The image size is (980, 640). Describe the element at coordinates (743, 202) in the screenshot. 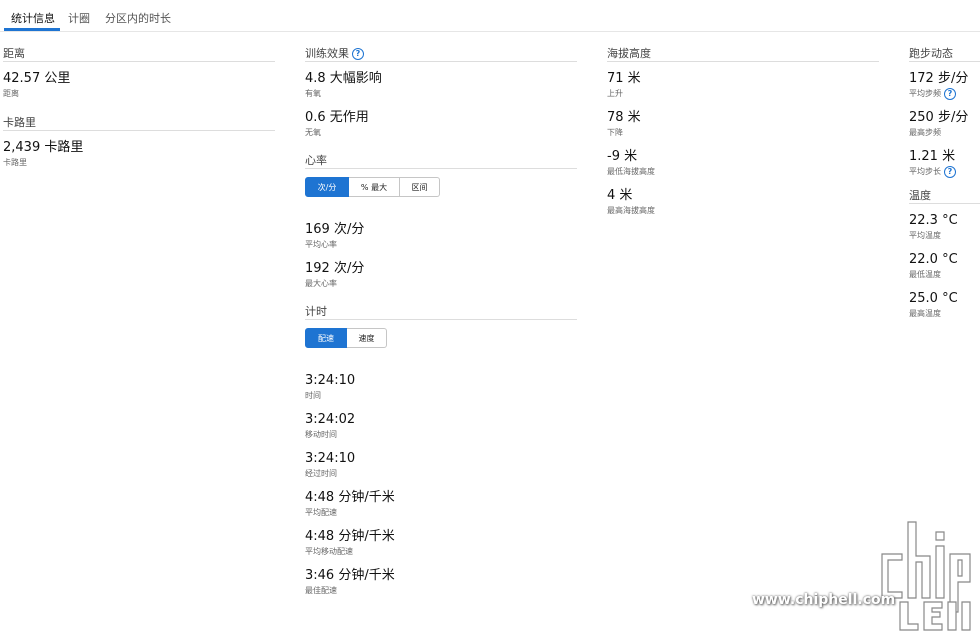

I see `stat-item: 4 米最高海拔高度` at that location.